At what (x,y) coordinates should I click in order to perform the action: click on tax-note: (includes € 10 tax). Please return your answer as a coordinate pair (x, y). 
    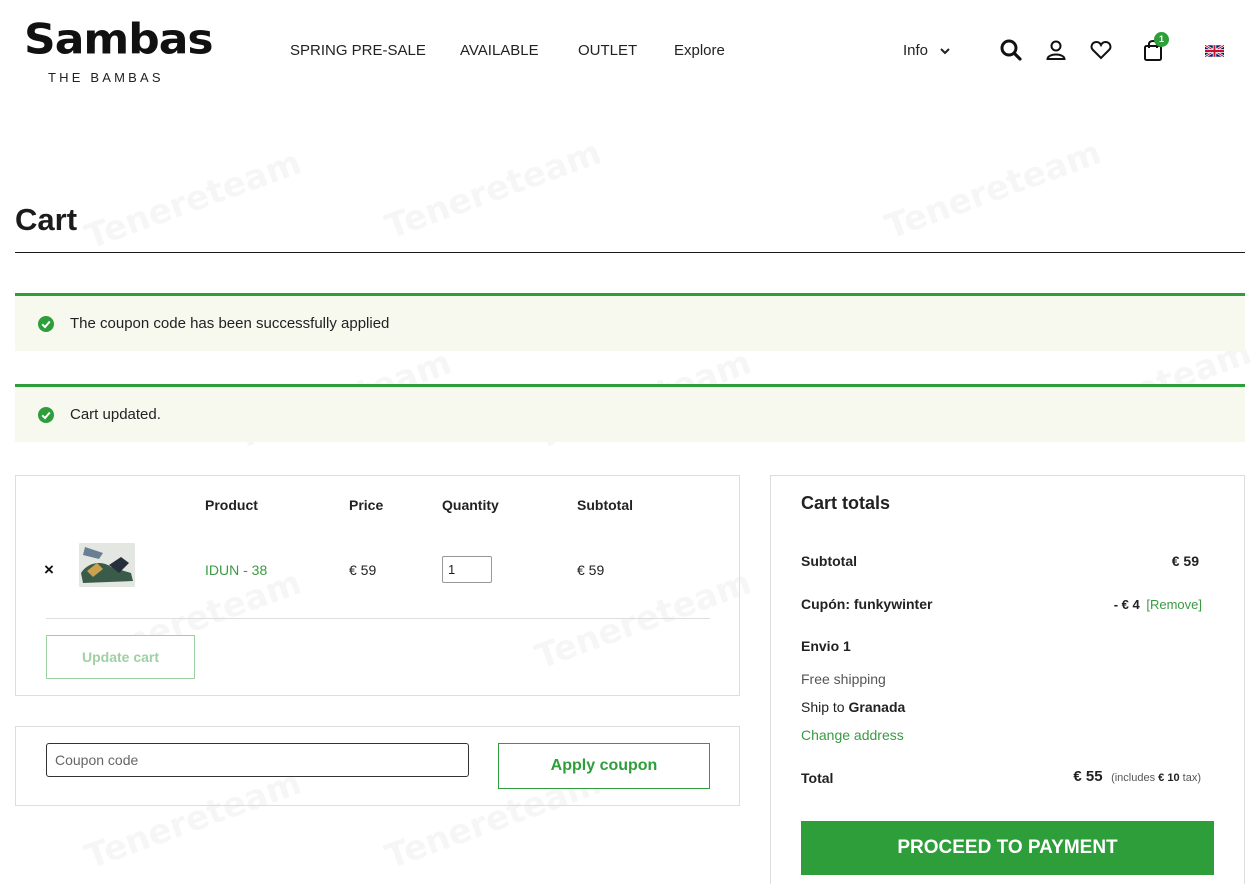
    Looking at the image, I should click on (1156, 778).